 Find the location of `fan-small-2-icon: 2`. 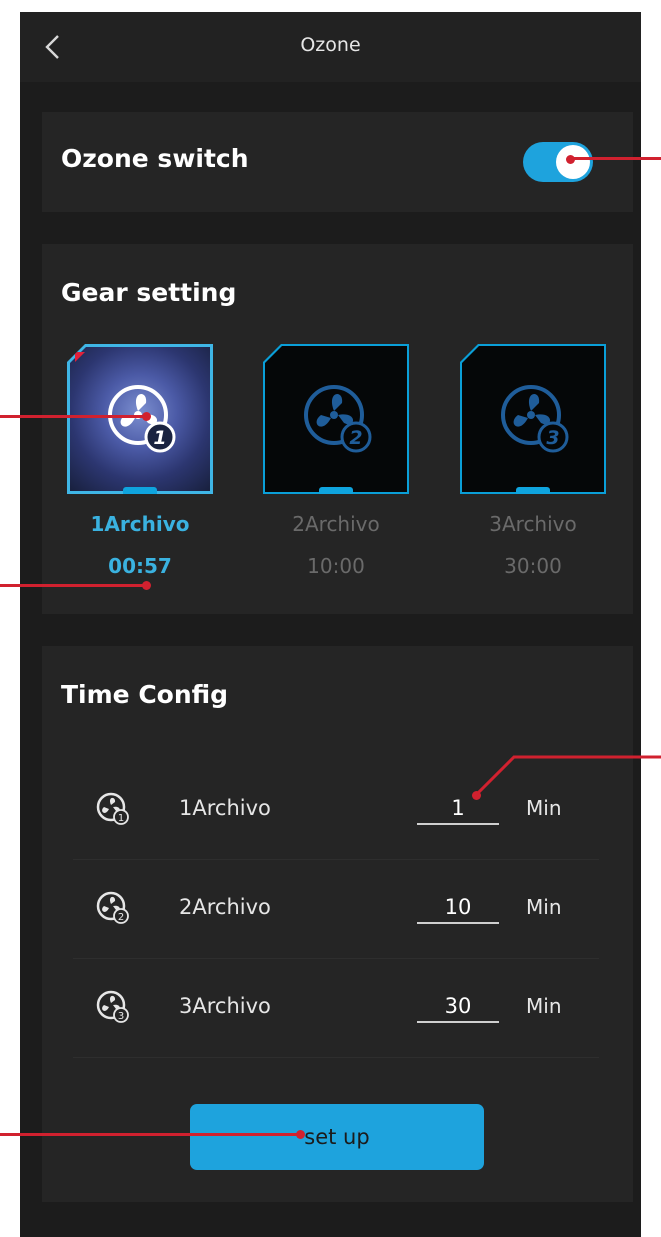

fan-small-2-icon: 2 is located at coordinates (112, 907).